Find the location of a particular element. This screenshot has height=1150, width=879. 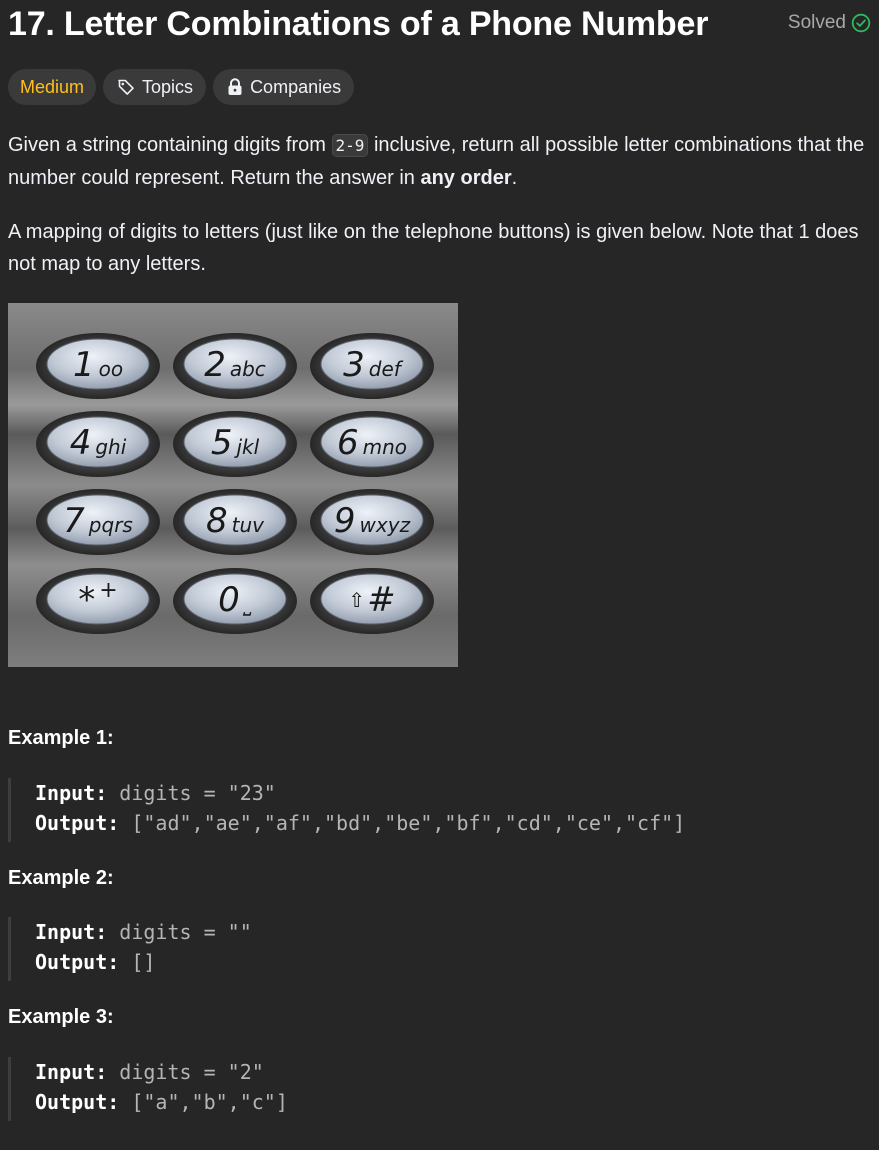

keypad-key-5: 5 jkl is located at coordinates (235, 444).